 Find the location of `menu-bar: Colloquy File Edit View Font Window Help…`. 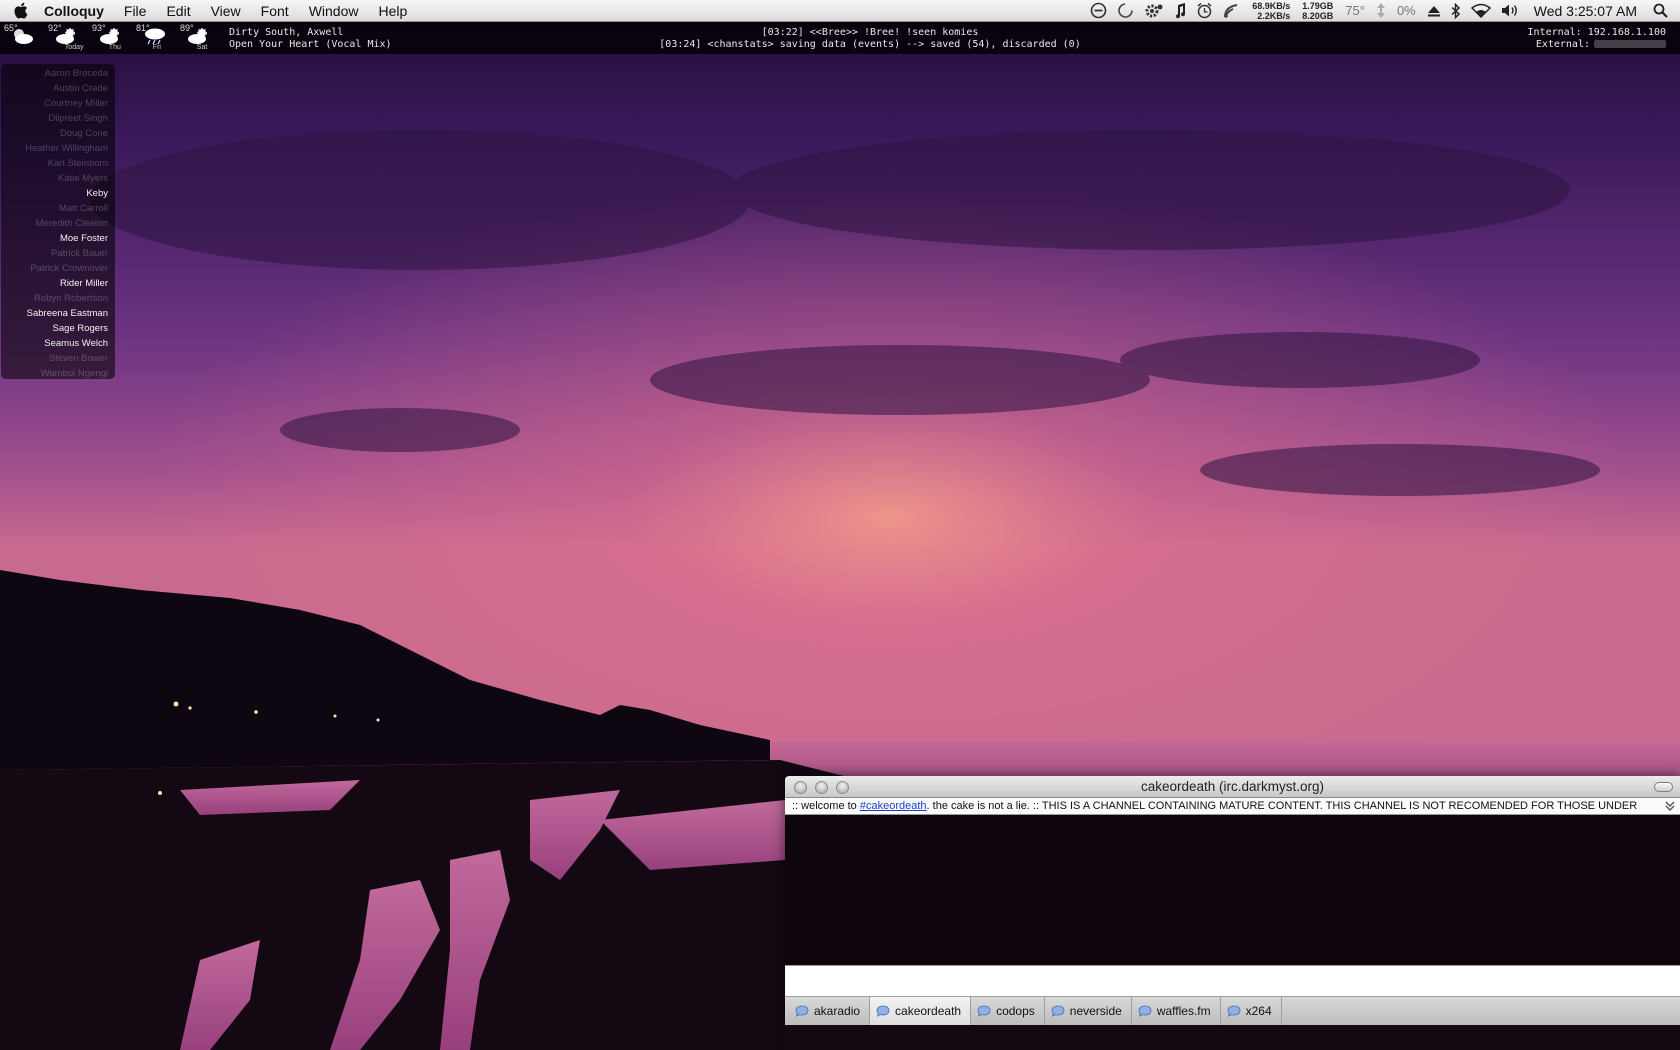

menu-bar: Colloquy File Edit View Font Window Help… is located at coordinates (840, 11).